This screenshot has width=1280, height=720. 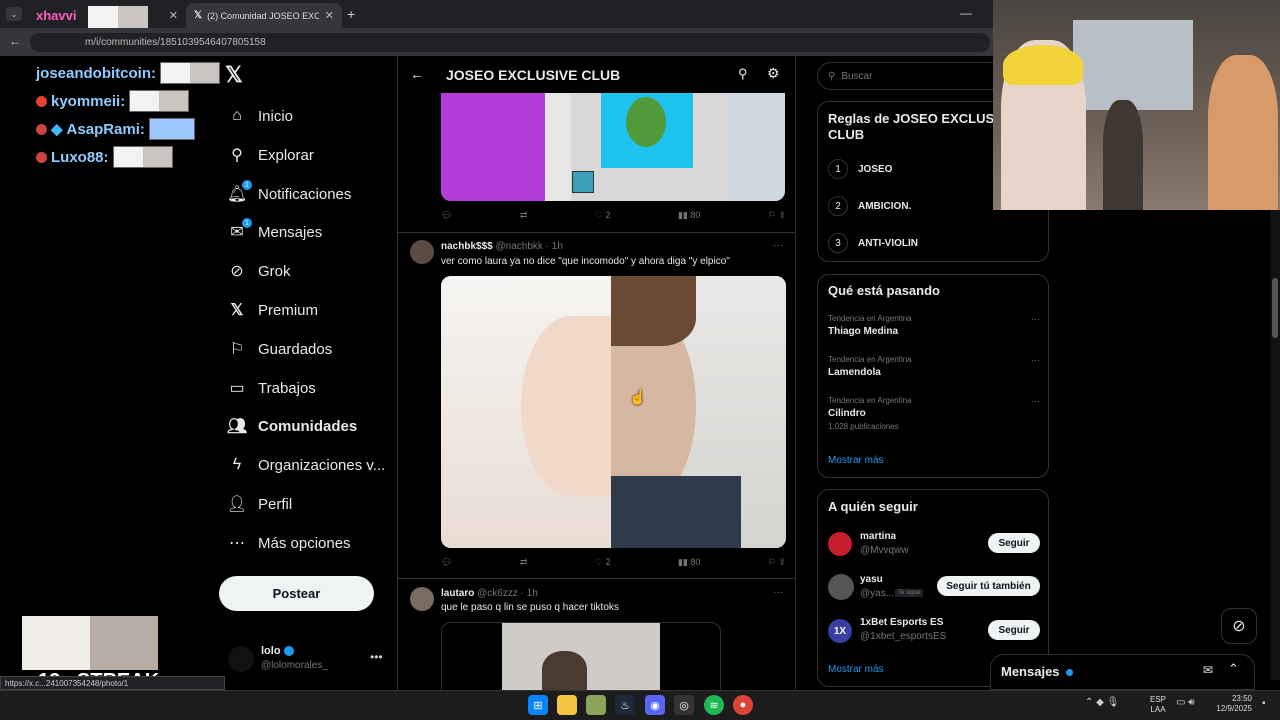 I want to click on window-background, so click(x=1133, y=65).